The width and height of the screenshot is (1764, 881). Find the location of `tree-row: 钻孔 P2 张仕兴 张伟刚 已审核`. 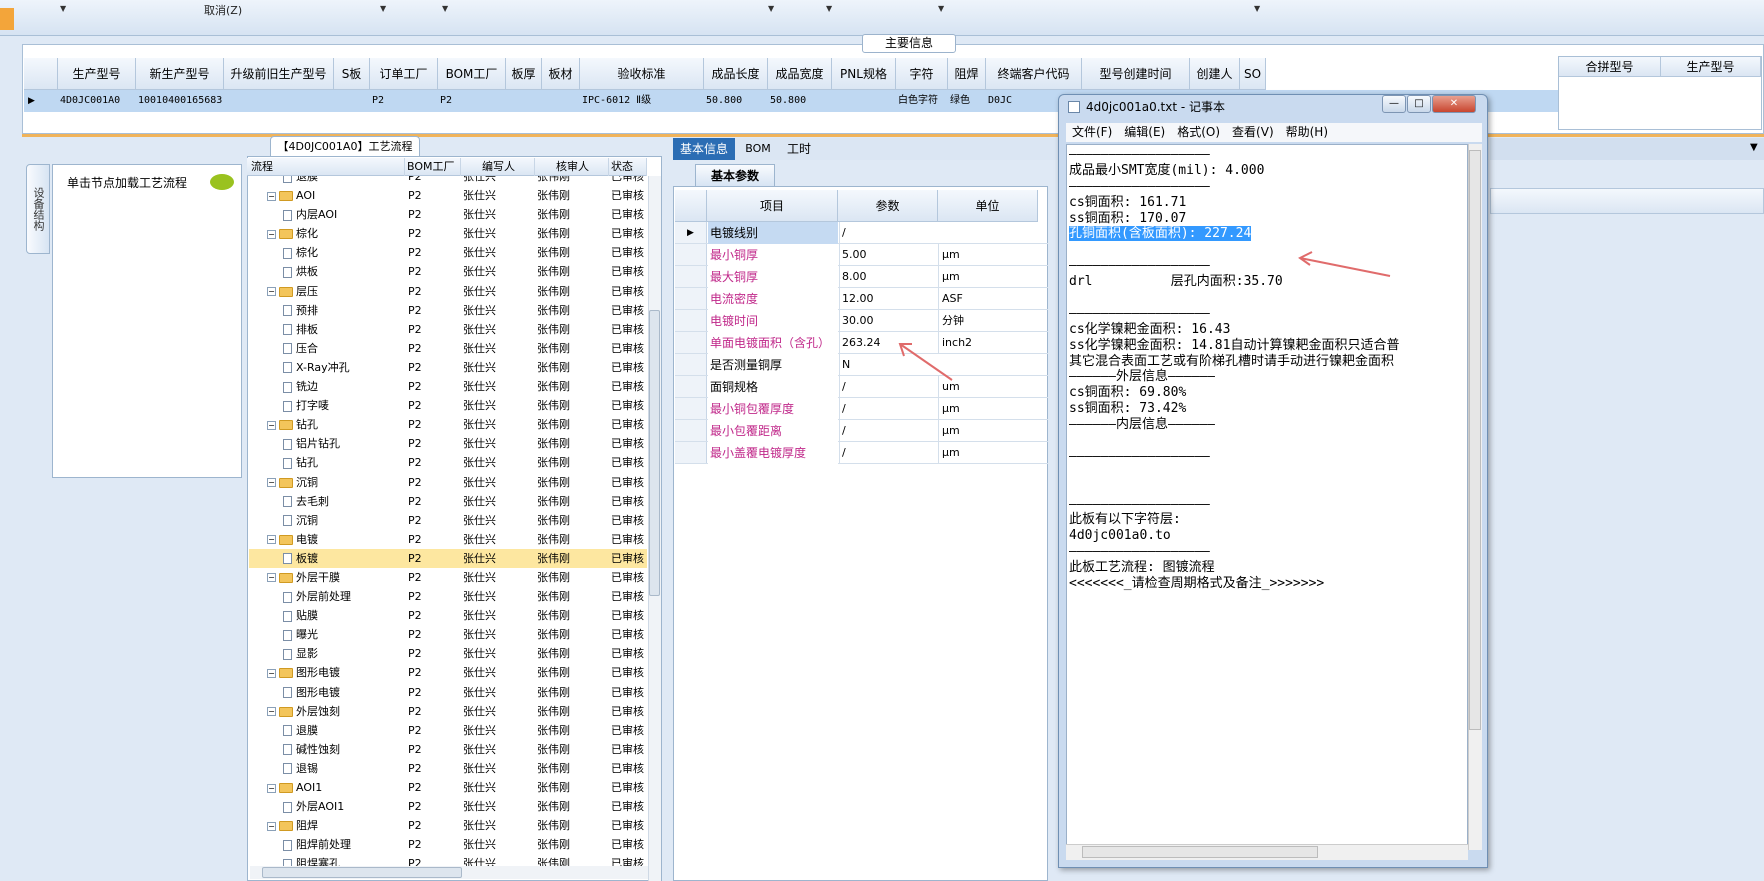

tree-row: 钻孔 P2 张仕兴 张伟刚 已审核 is located at coordinates (448, 462).